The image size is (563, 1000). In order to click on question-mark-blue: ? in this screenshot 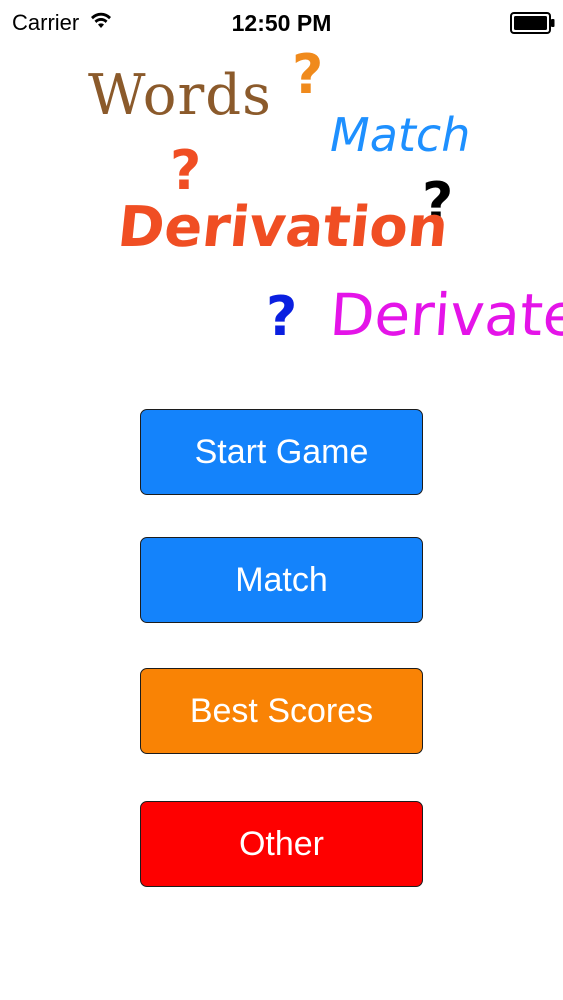, I will do `click(282, 316)`.